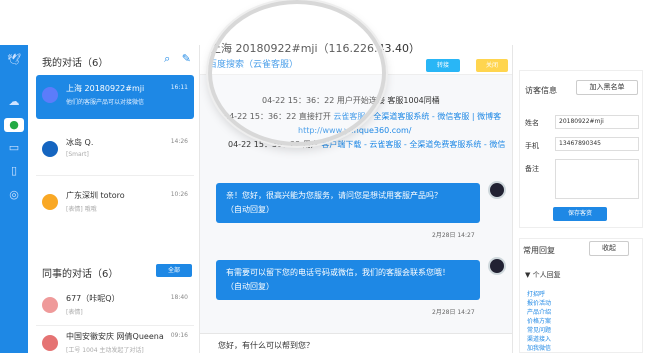  Describe the element at coordinates (115, 151) in the screenshot. I see `conversation-item: 冰岛 Q. [Smart] 14:26` at that location.